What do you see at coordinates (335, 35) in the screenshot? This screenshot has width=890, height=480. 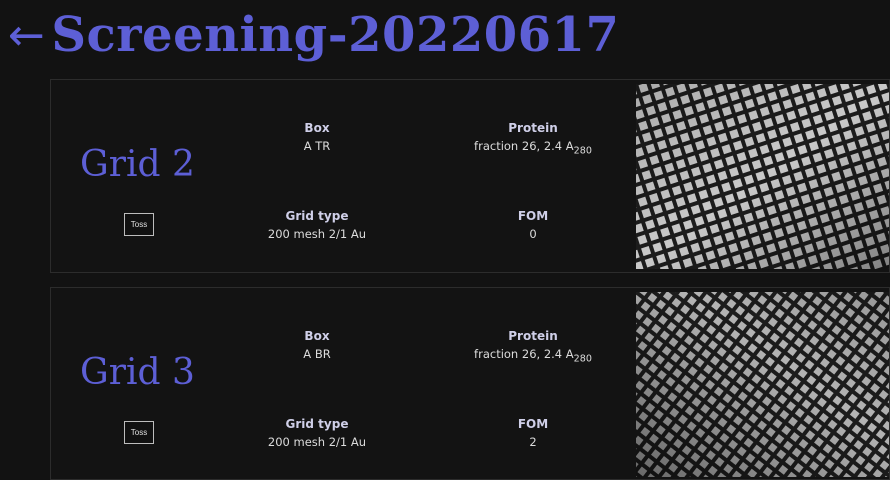 I see `page-title: Screening-20220617` at bounding box center [335, 35].